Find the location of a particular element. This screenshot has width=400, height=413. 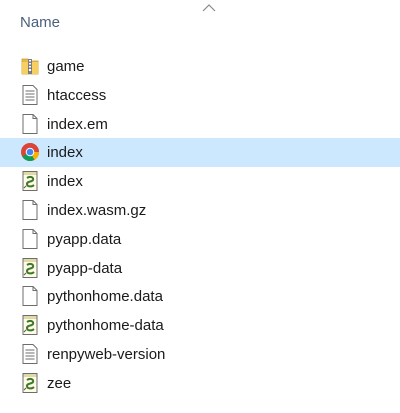

file-row: game is located at coordinates (200, 66).